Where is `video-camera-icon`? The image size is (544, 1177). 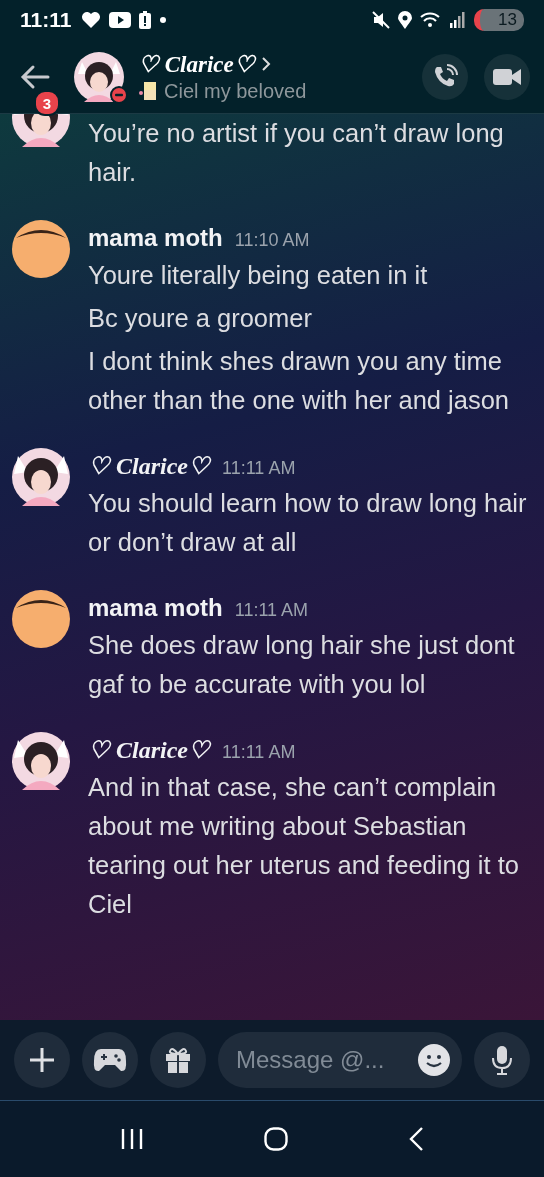
video-camera-icon is located at coordinates (507, 76).